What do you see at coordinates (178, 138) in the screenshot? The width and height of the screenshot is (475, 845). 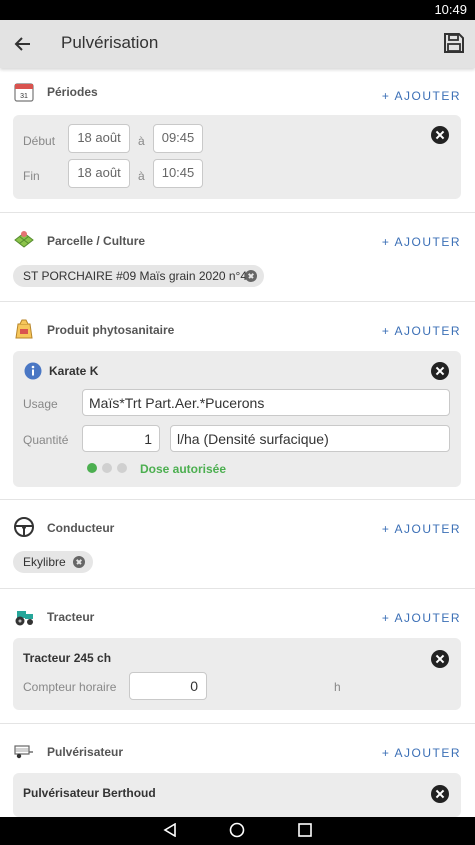 I see `start-time-field: 09:45` at bounding box center [178, 138].